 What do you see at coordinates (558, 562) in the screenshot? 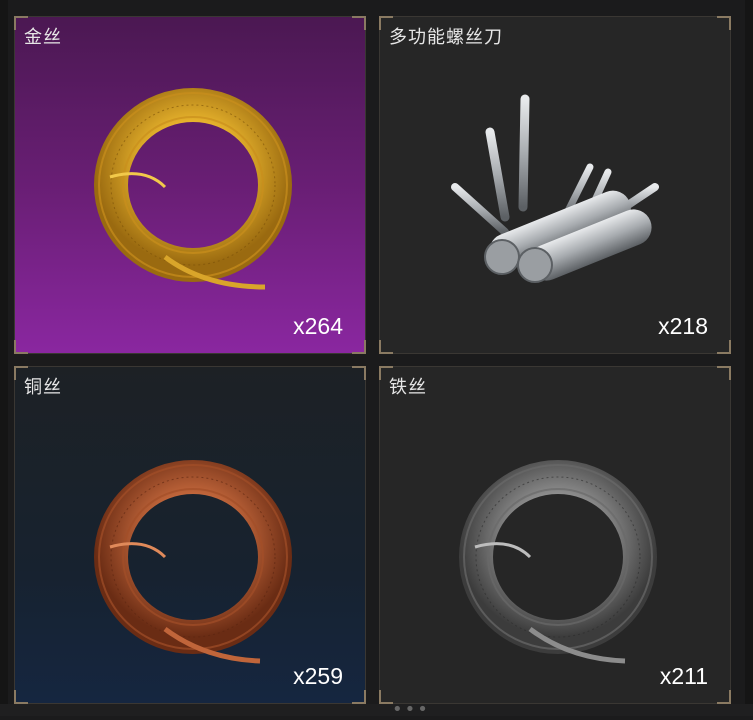
I see `iron-wire-coil-icon` at bounding box center [558, 562].